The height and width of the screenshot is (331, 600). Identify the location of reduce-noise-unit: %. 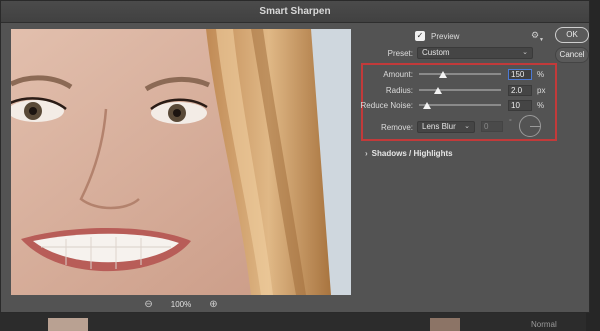
(541, 105).